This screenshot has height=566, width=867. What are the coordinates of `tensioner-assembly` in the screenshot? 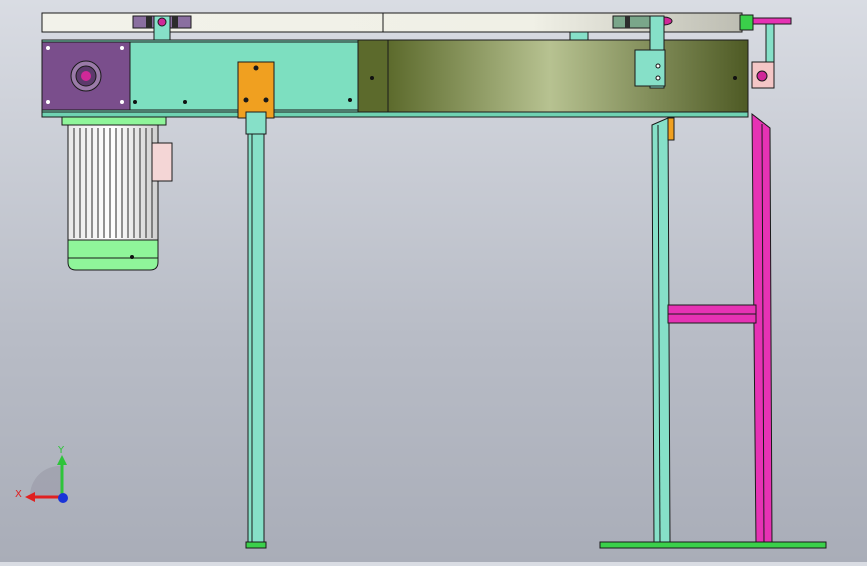 It's located at (763, 56).